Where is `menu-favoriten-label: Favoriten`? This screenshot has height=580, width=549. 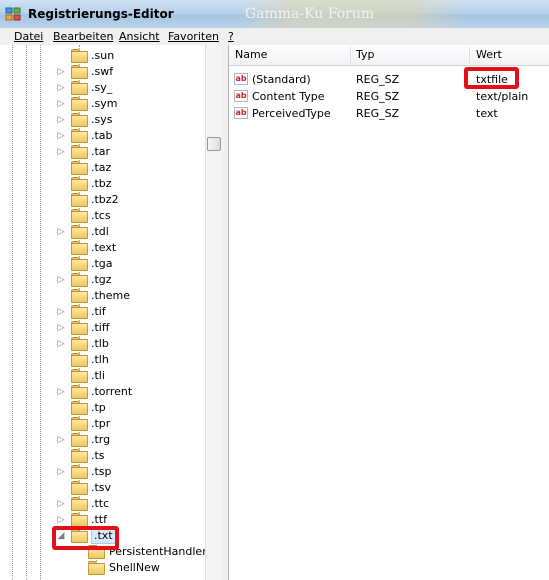 menu-favoriten-label: Favoriten is located at coordinates (193, 36).